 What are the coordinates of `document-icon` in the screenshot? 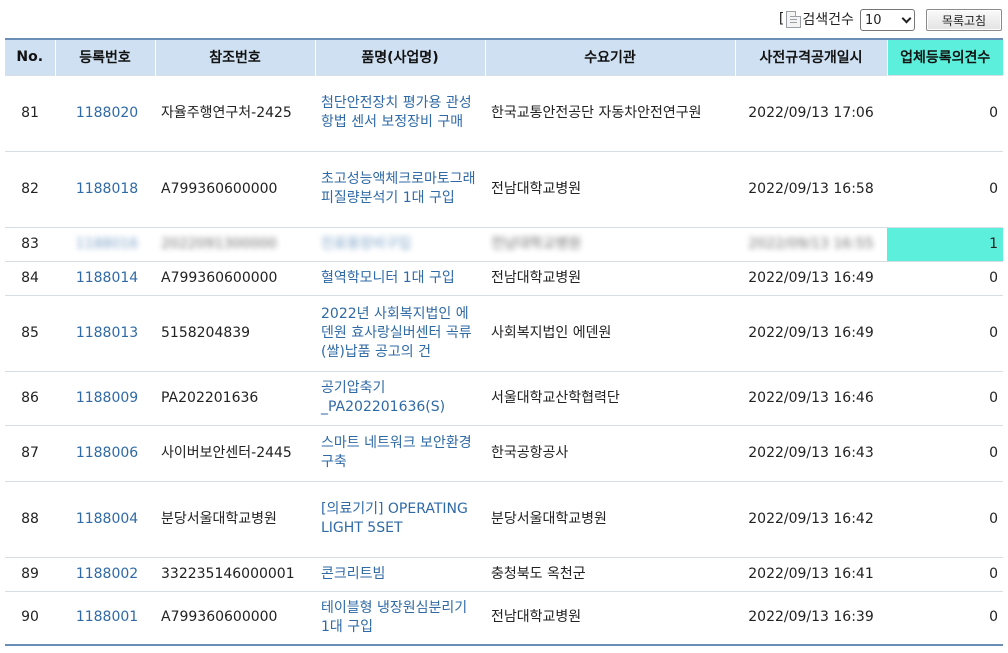 It's located at (794, 19).